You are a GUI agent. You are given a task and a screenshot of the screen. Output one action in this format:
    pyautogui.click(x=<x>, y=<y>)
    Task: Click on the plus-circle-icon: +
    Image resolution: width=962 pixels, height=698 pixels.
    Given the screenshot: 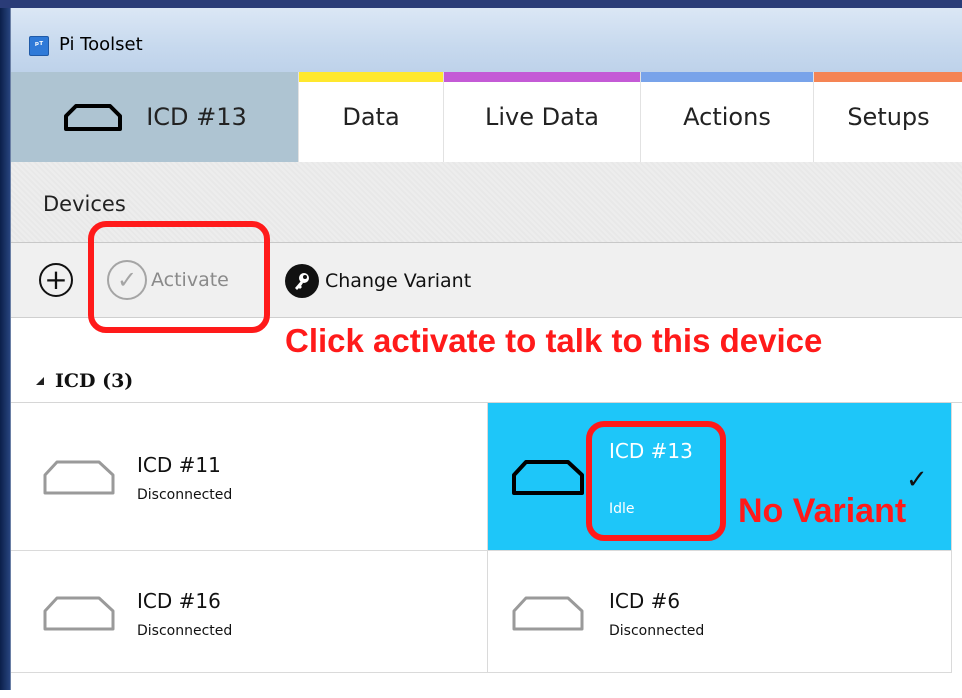 What is the action you would take?
    pyautogui.click(x=56, y=279)
    